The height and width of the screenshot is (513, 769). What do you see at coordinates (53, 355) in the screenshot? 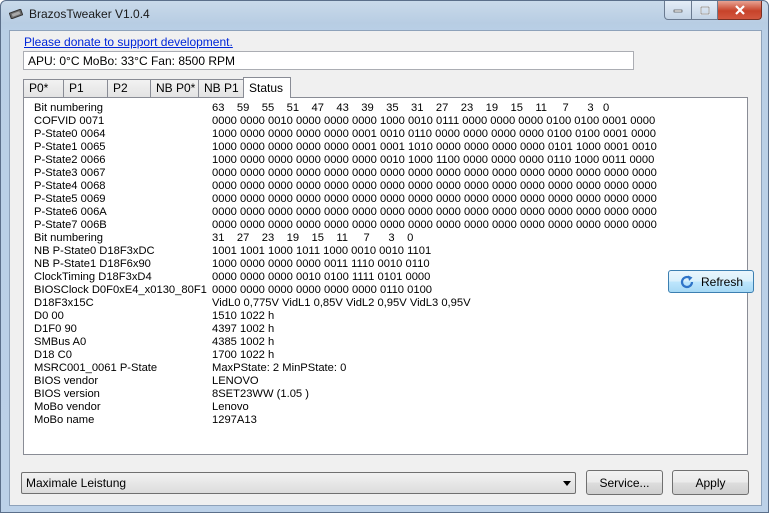
I see `status-row-label: D18 C0` at bounding box center [53, 355].